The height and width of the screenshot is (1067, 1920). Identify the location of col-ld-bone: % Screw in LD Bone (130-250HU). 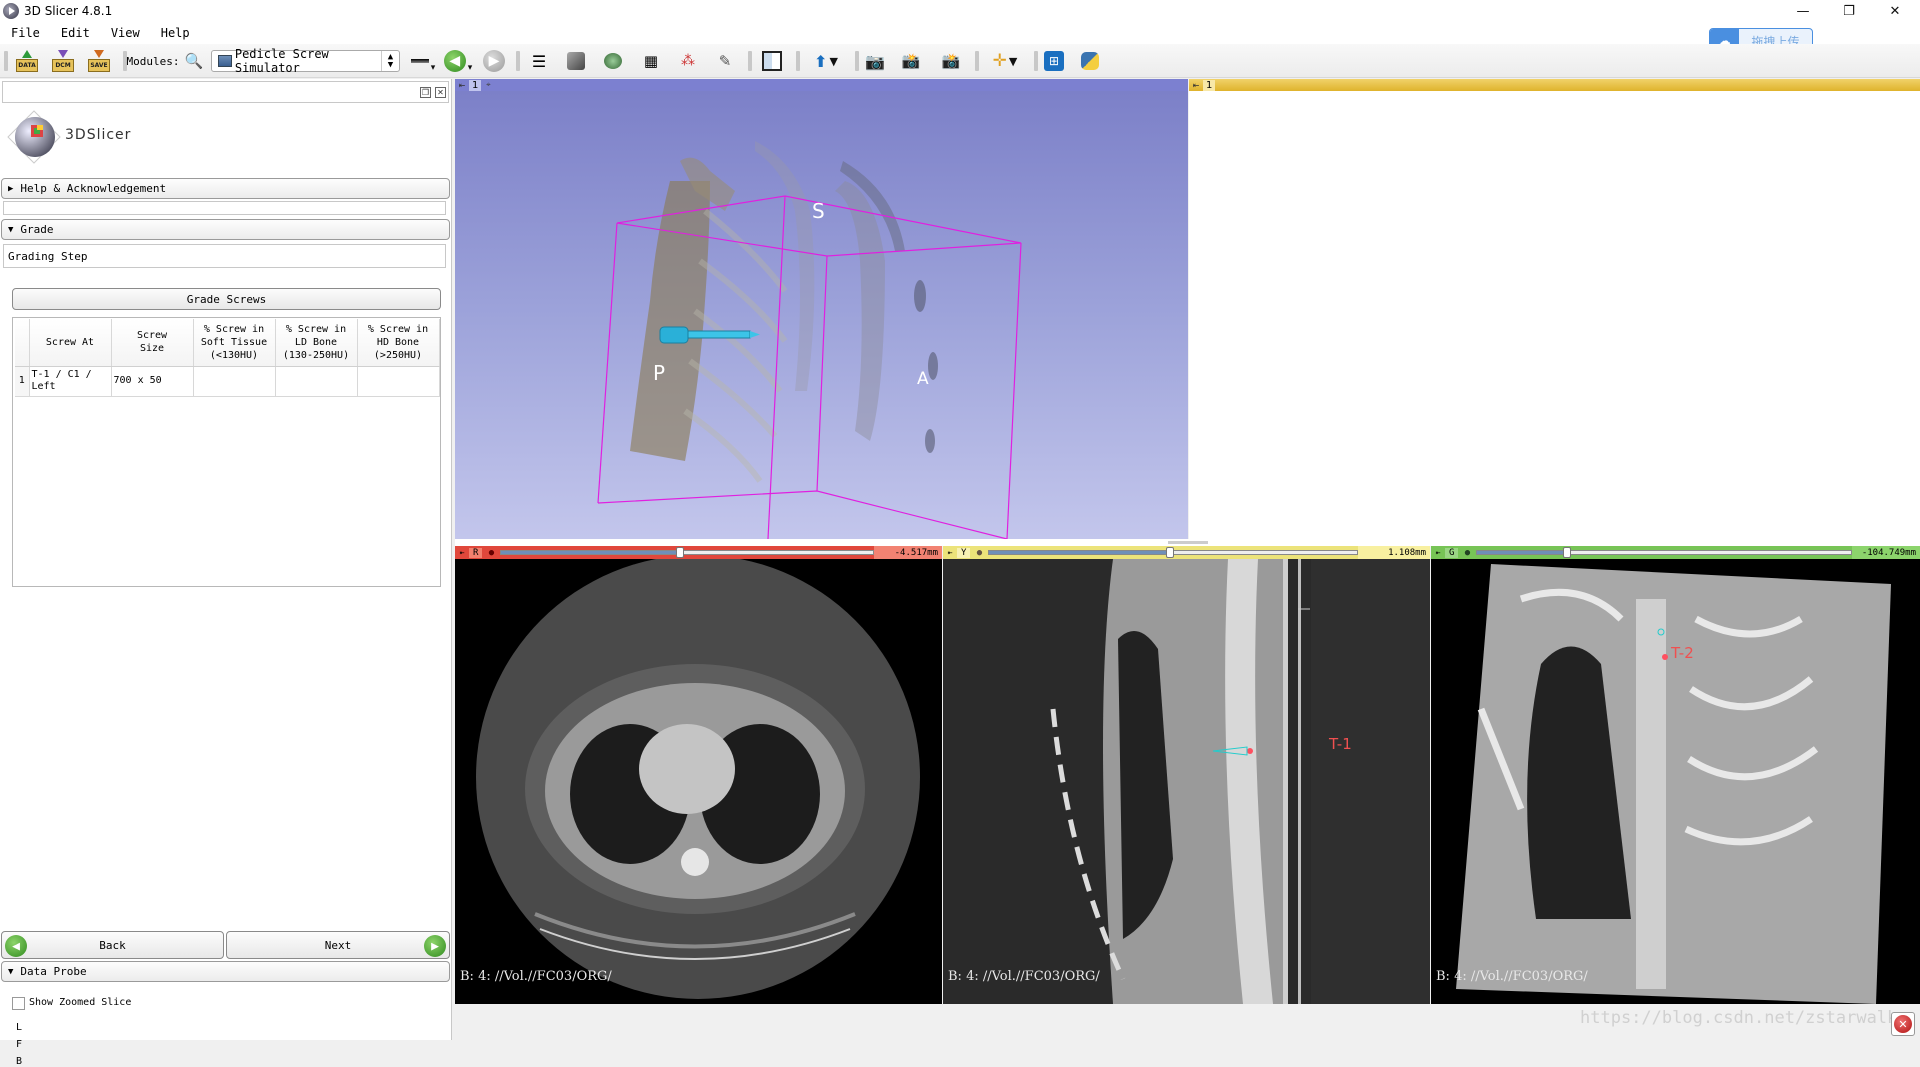
(316, 343).